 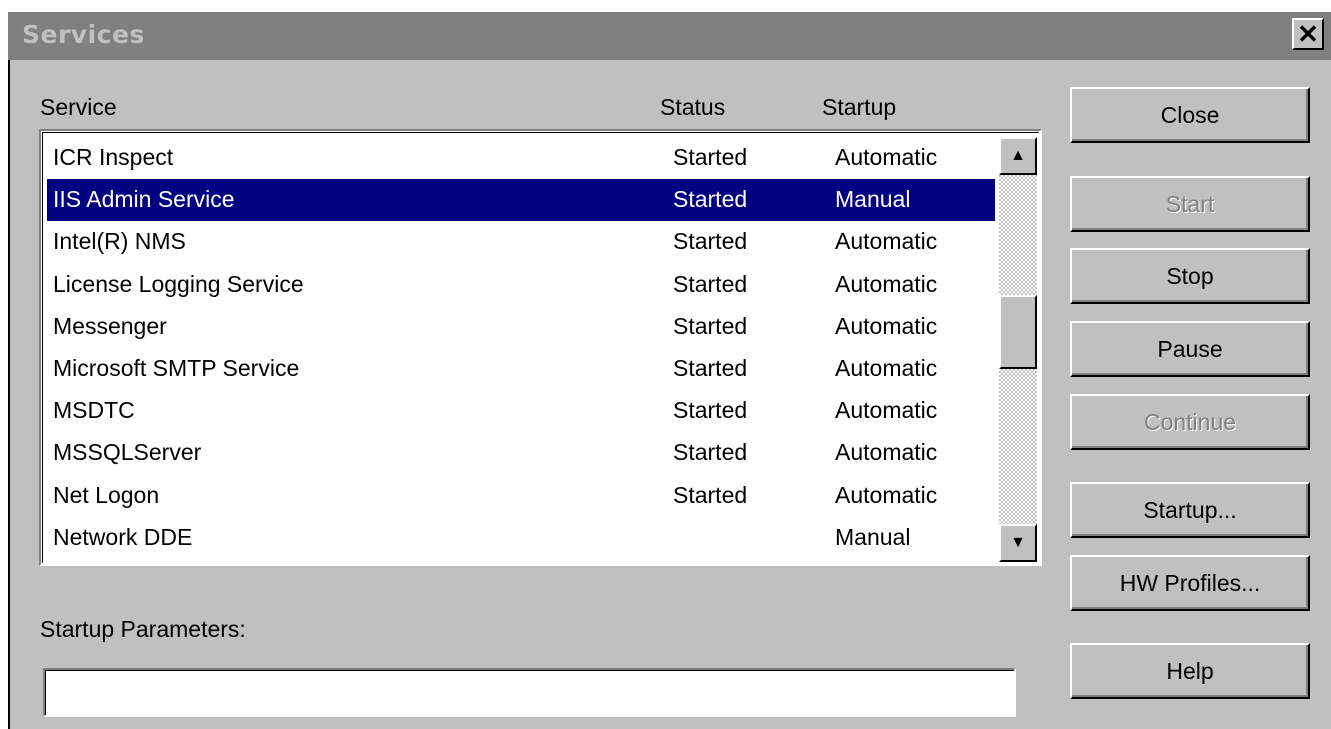 What do you see at coordinates (521, 285) in the screenshot?
I see `service-row: License Logging Service Started Automatic` at bounding box center [521, 285].